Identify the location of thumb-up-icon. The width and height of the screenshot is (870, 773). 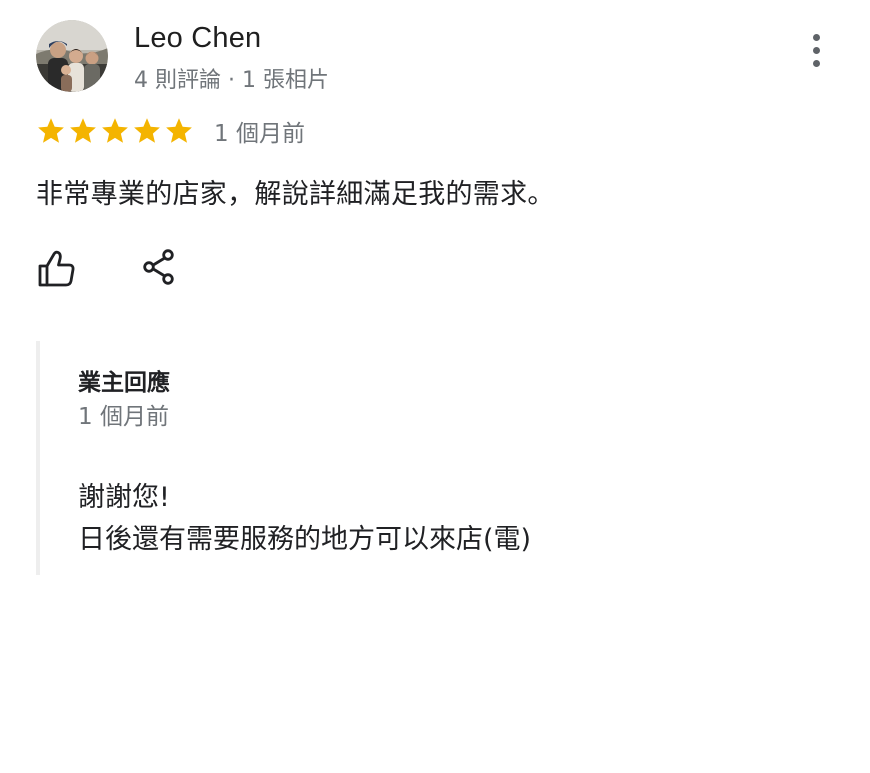
(56, 268).